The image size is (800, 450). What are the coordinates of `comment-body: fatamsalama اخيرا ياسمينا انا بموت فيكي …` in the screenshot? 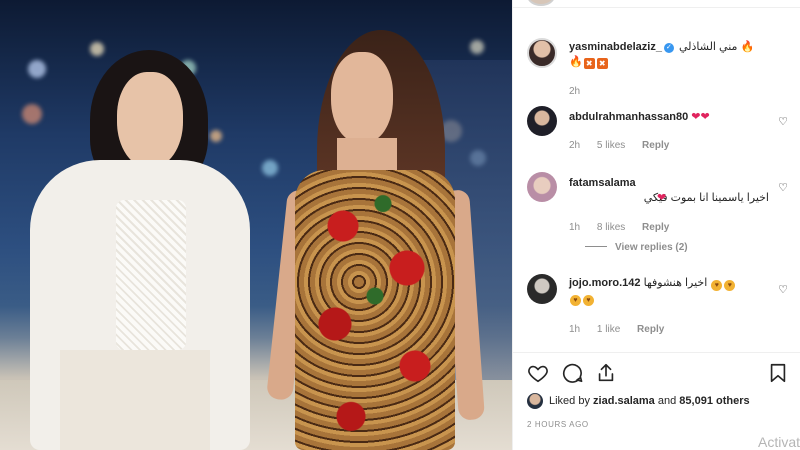 It's located at (669, 191).